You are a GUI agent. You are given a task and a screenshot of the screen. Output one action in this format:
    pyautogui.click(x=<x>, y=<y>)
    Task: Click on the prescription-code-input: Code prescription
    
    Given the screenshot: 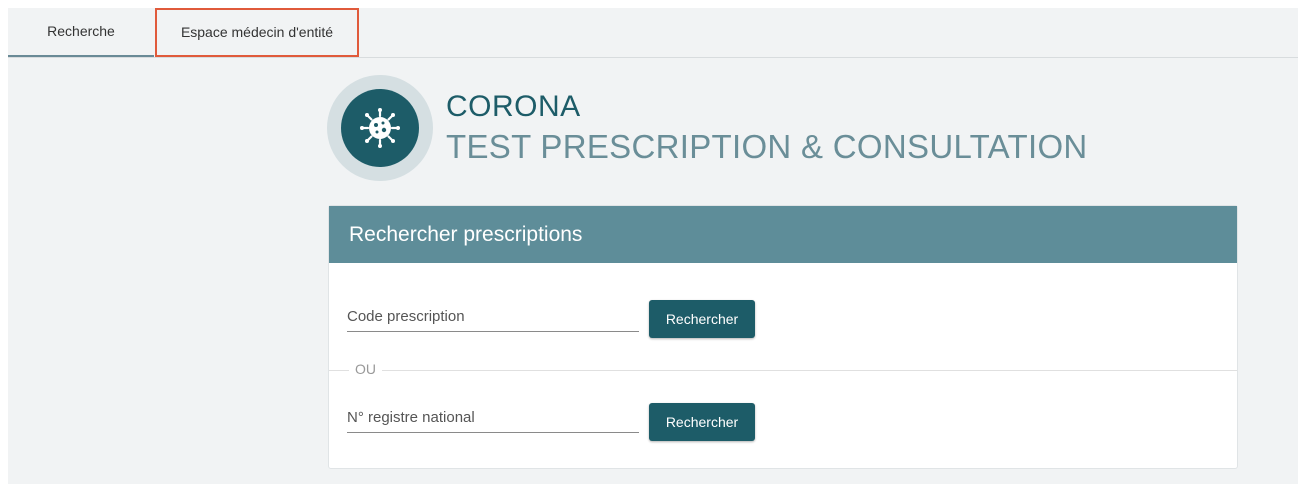 What is the action you would take?
    pyautogui.click(x=493, y=316)
    